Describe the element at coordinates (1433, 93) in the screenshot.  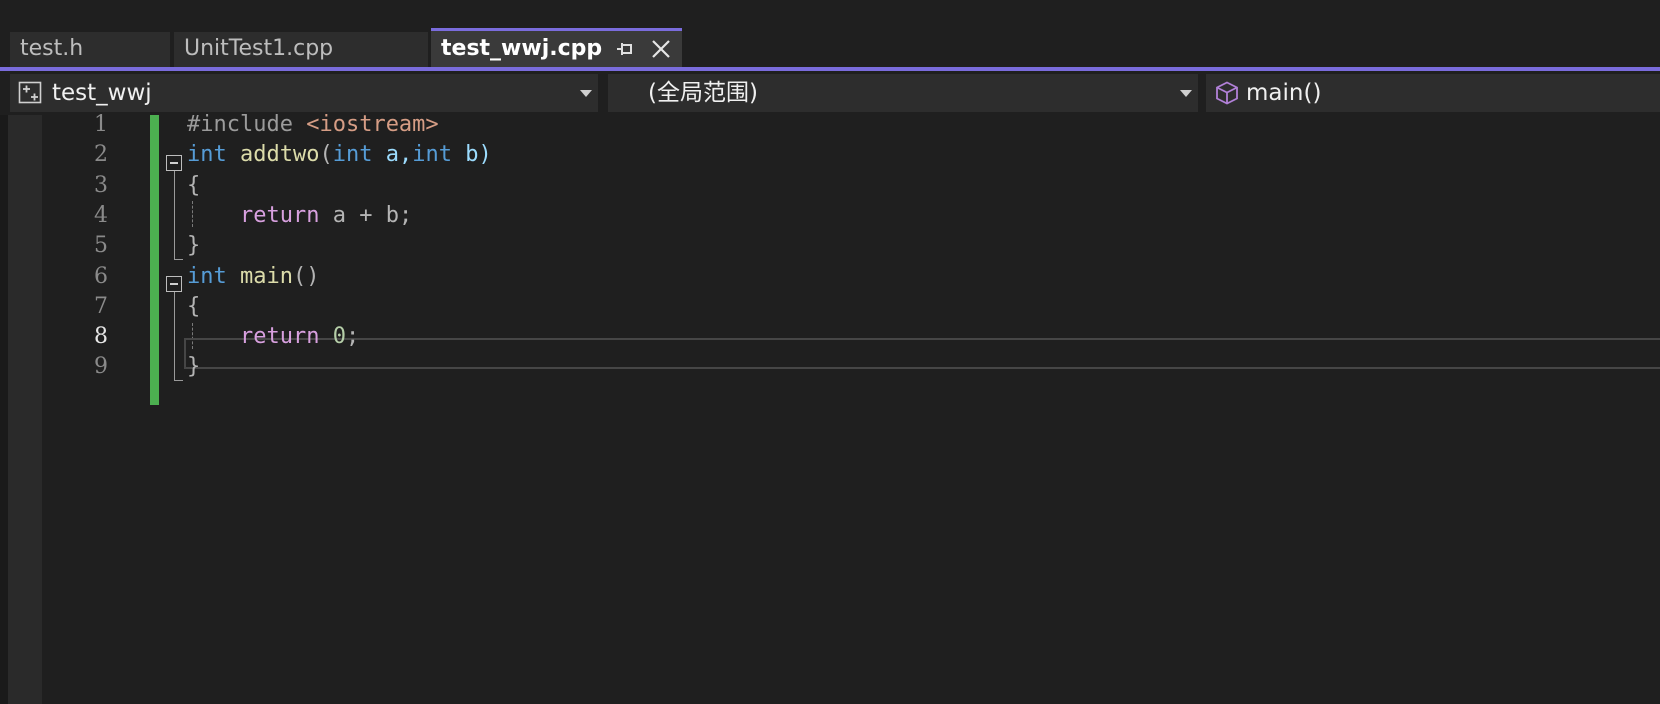
I see `member-dropdown: main()` at that location.